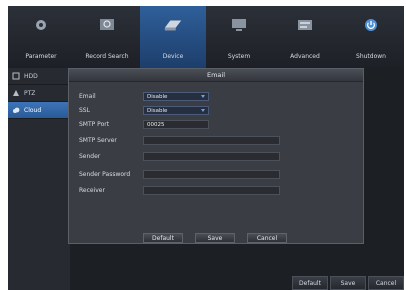  Describe the element at coordinates (92, 190) in the screenshot. I see `receiver-label: Receiver` at that location.